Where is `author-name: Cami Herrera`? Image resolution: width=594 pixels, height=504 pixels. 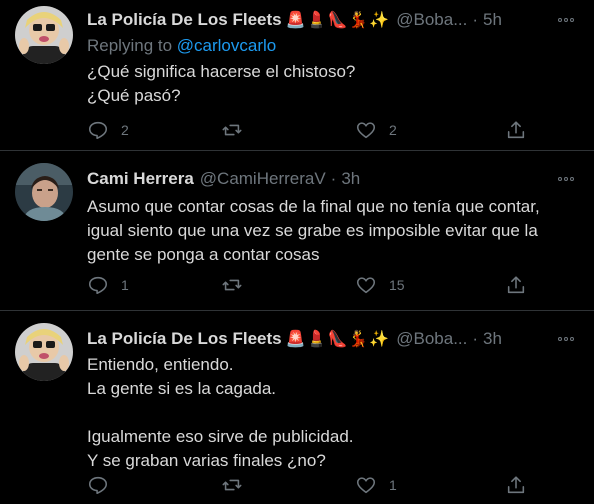
author-name: Cami Herrera is located at coordinates (140, 179).